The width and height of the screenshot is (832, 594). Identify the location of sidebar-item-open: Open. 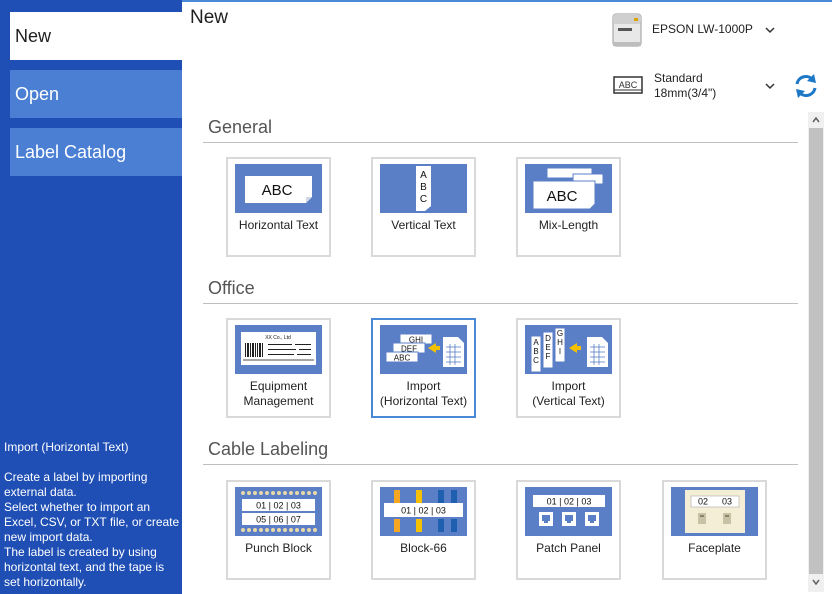
(96, 94).